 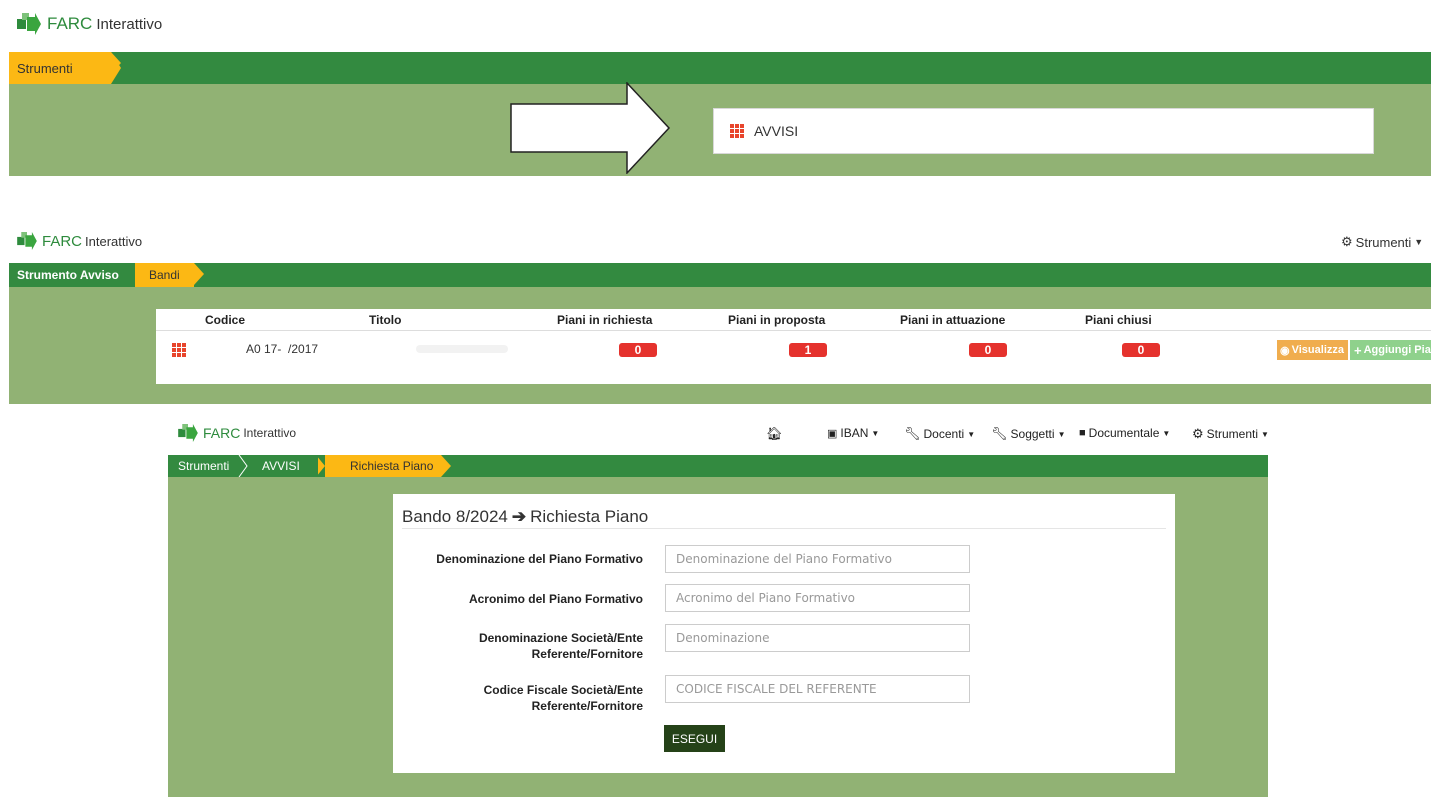 What do you see at coordinates (243, 466) in the screenshot?
I see `crumb-separator` at bounding box center [243, 466].